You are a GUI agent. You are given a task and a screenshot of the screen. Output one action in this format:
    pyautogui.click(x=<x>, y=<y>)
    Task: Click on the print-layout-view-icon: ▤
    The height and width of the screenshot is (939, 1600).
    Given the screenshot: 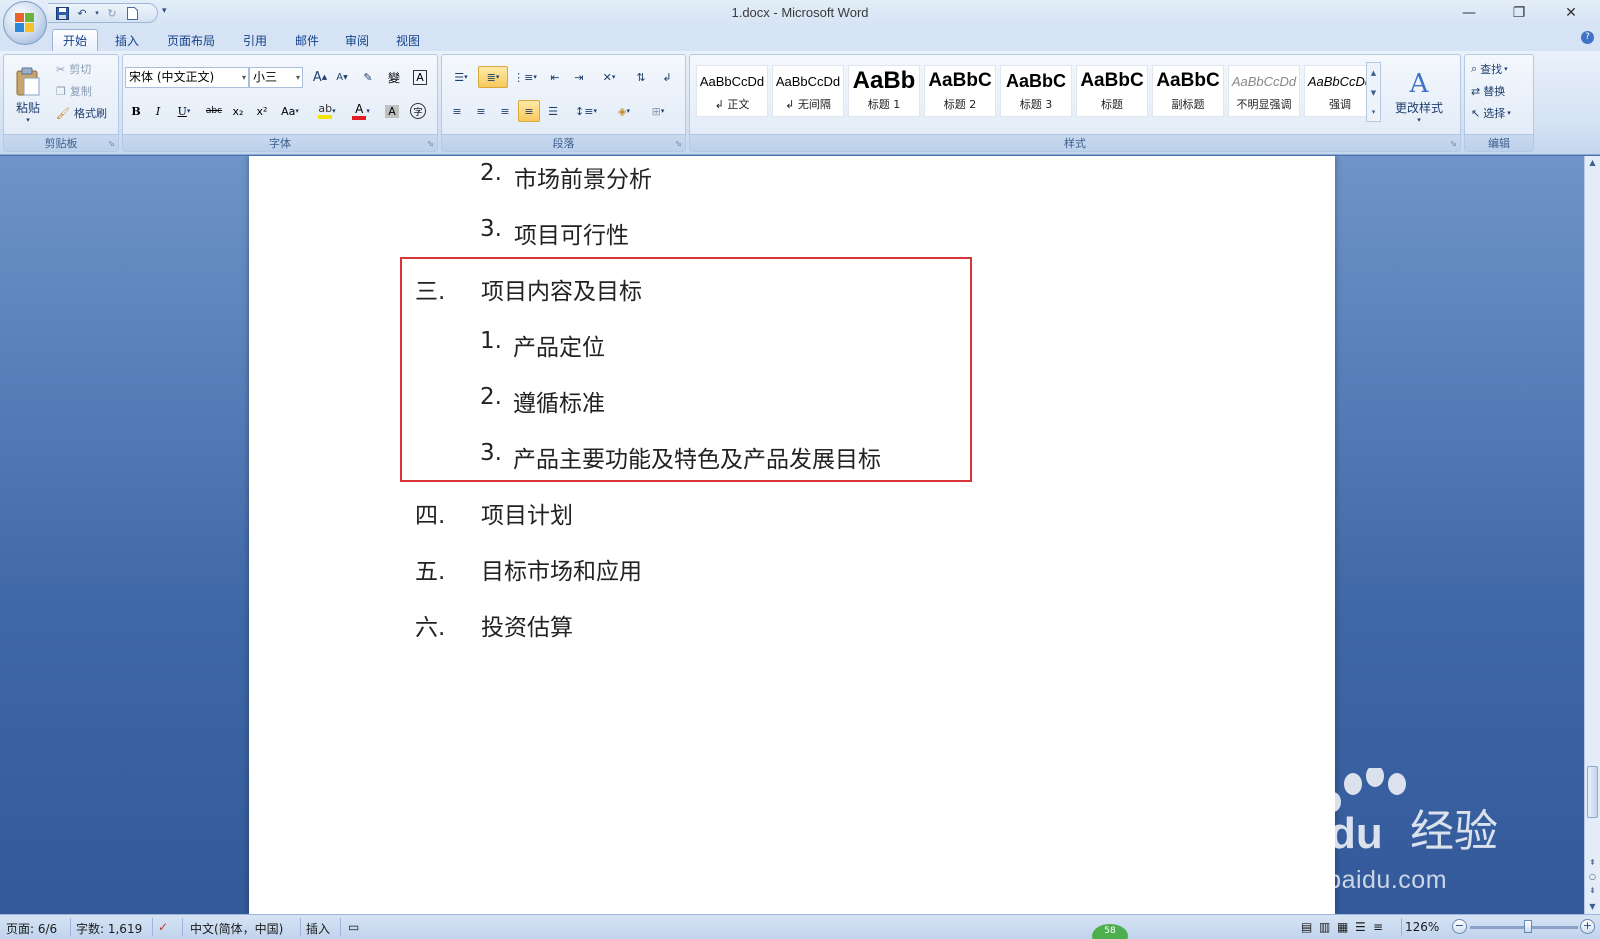 What is the action you would take?
    pyautogui.click(x=1306, y=927)
    